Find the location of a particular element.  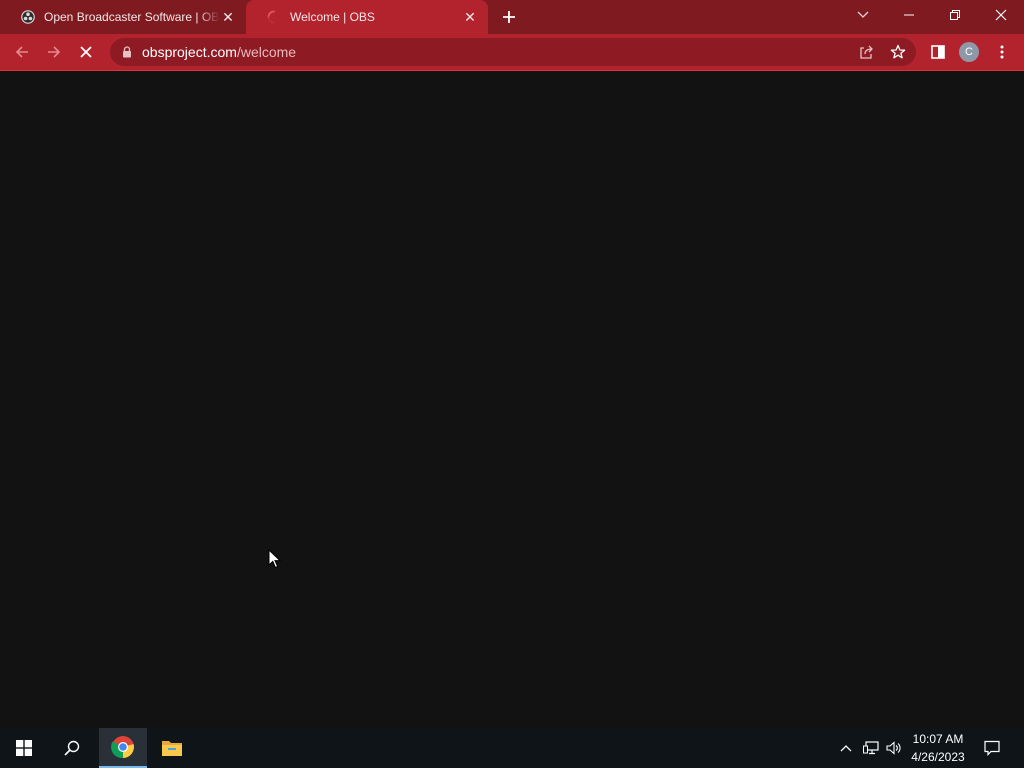

close-window-button is located at coordinates (1001, 15).